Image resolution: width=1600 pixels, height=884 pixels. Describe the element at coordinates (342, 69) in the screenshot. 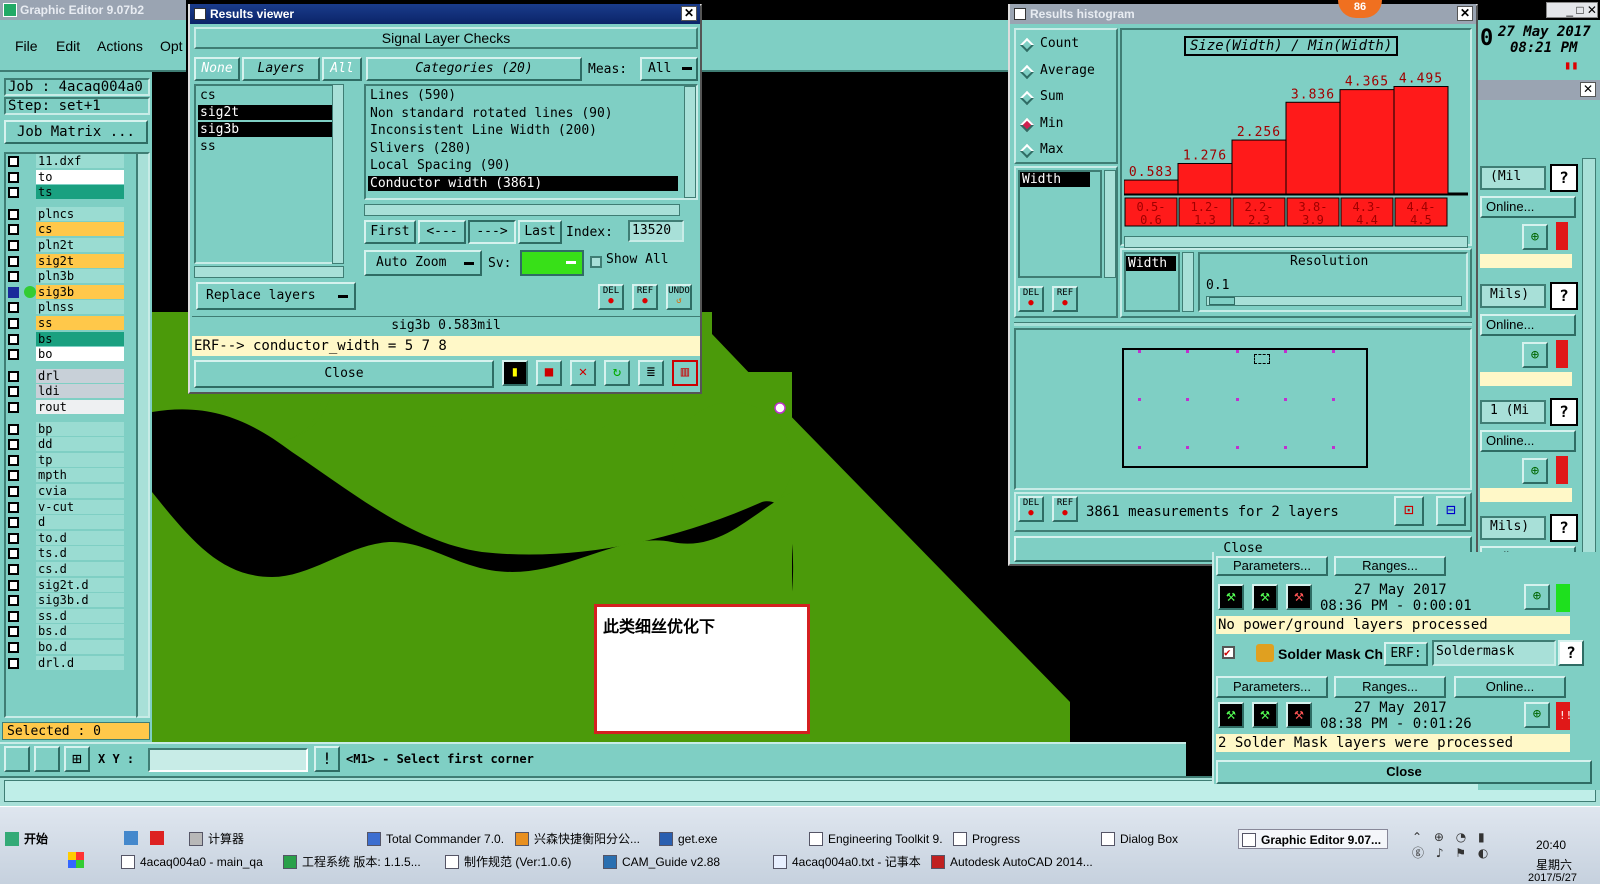

I see `tab-all: All` at that location.